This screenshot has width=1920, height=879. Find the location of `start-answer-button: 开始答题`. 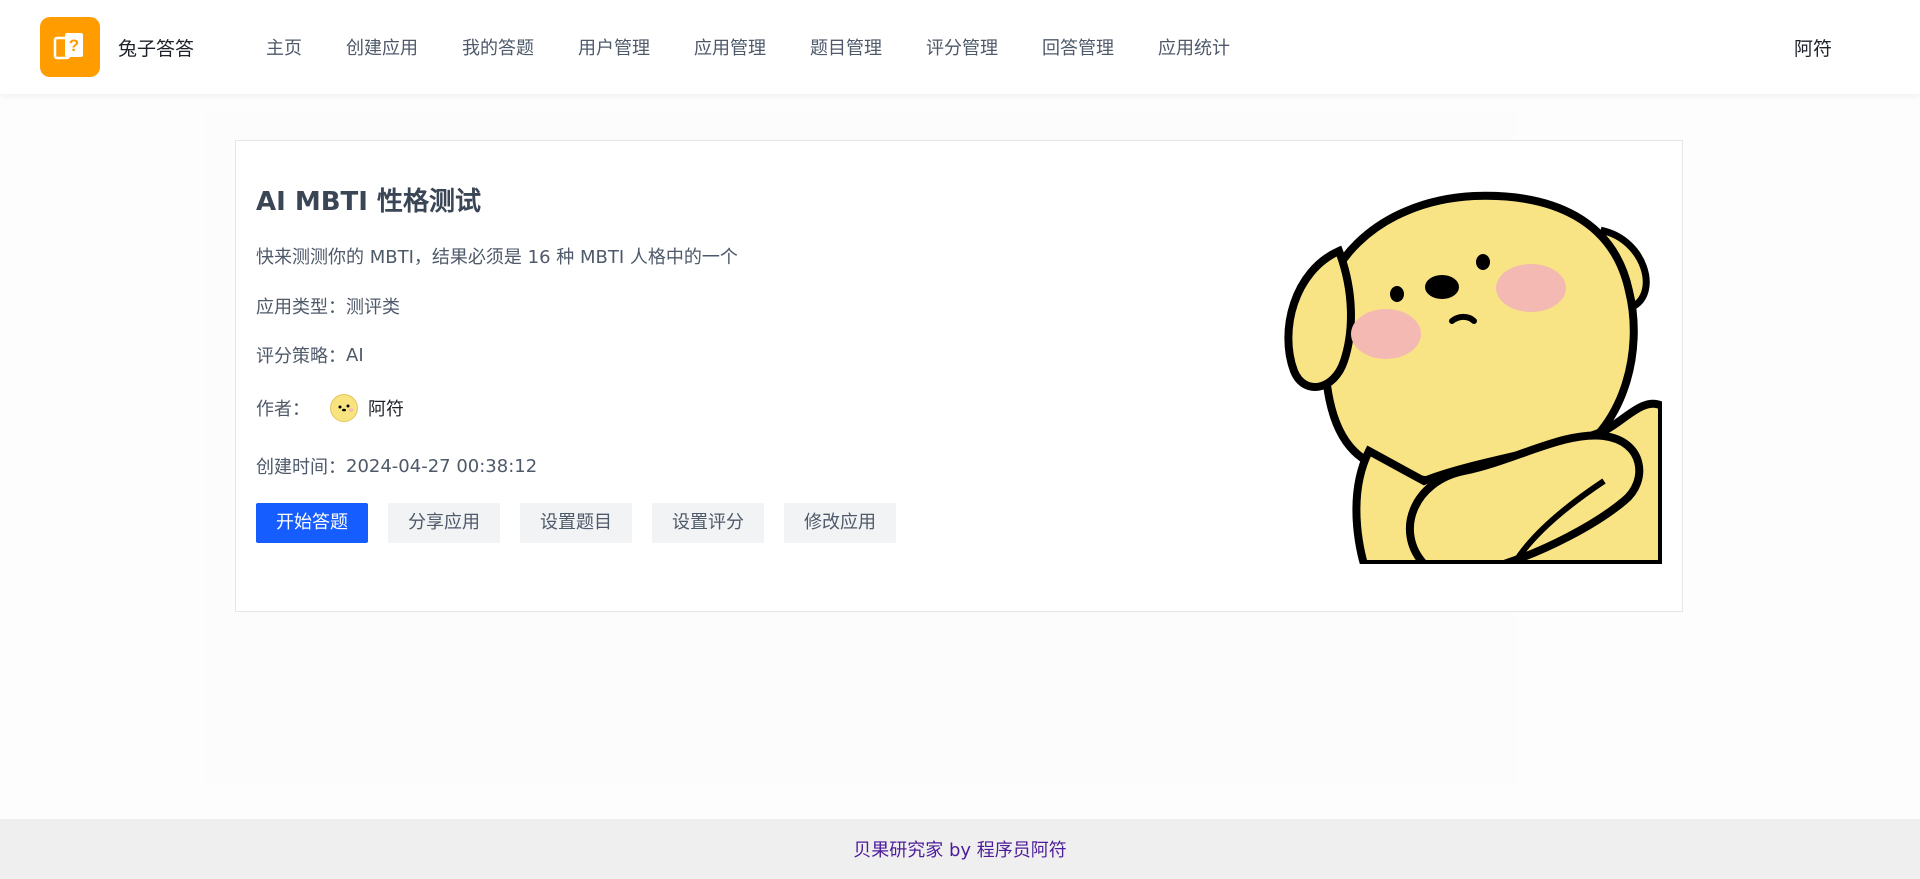

start-answer-button: 开始答题 is located at coordinates (312, 523).